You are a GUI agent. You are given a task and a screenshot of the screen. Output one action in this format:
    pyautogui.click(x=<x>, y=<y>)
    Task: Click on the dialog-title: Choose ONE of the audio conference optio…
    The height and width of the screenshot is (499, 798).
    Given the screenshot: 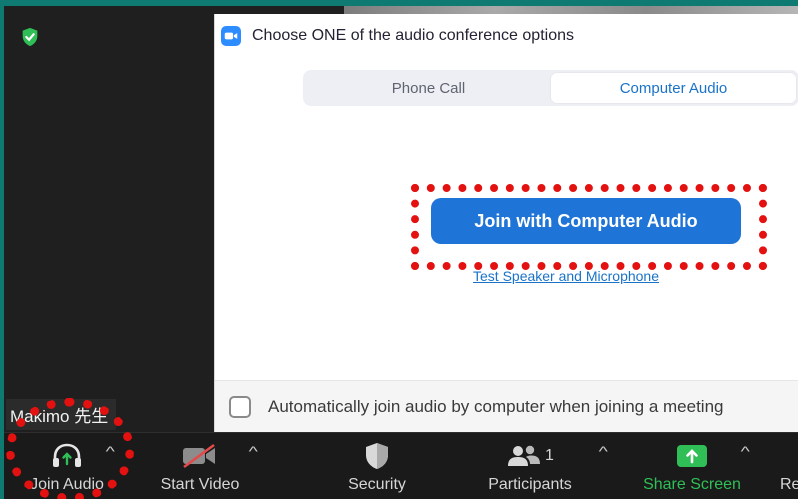 What is the action you would take?
    pyautogui.click(x=413, y=35)
    